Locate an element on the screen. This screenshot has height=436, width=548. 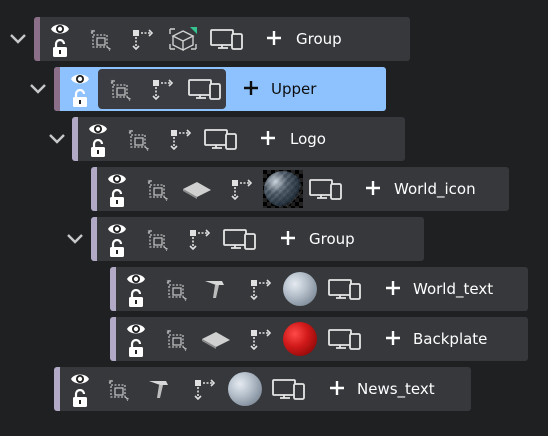
row-label: Upper is located at coordinates (294, 89).